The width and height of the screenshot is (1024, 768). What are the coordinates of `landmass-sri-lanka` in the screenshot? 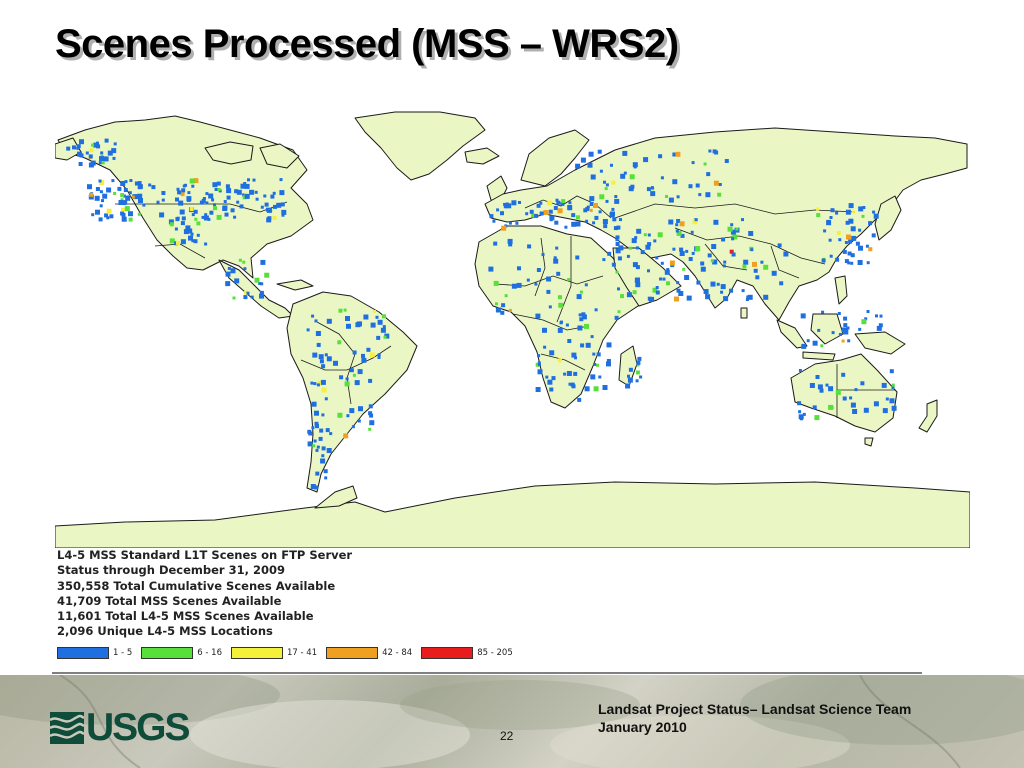 It's located at (744, 313).